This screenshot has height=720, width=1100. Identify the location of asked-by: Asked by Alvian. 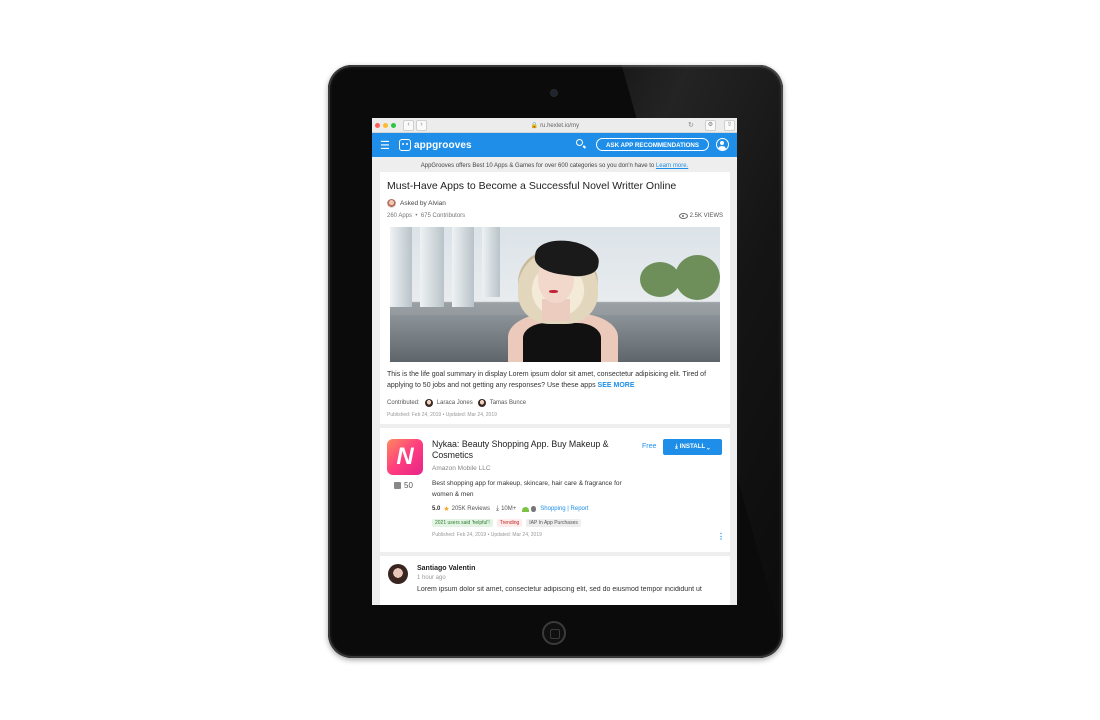
(416, 203).